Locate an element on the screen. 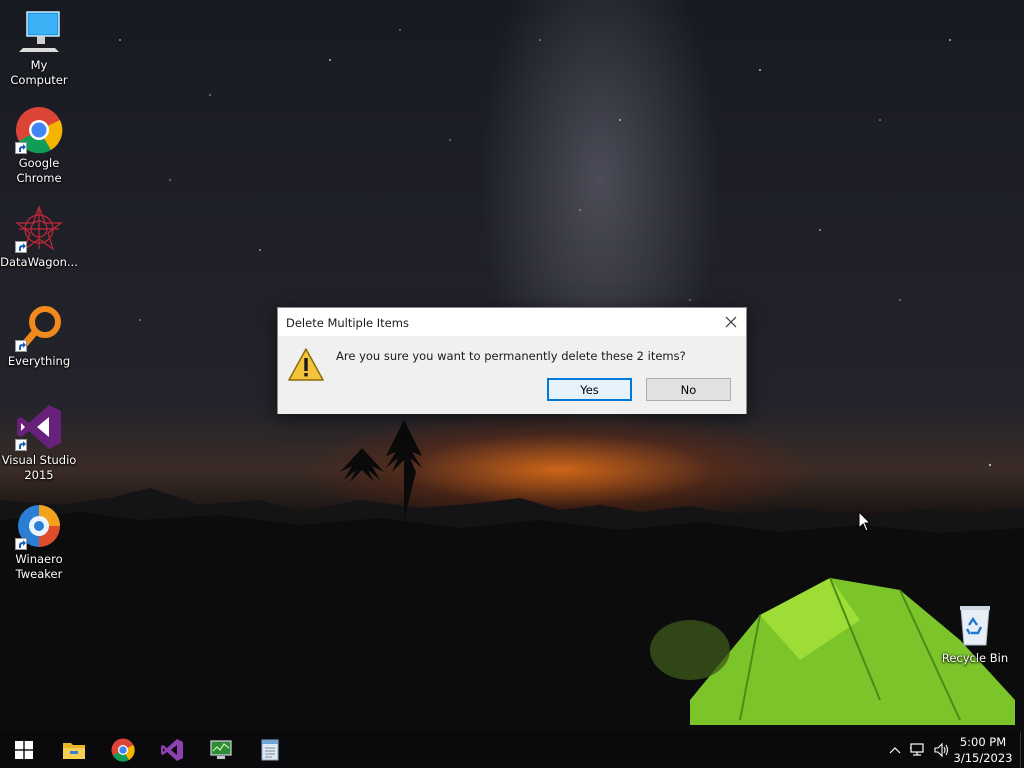 The width and height of the screenshot is (1024, 768). tray-network is located at coordinates (918, 750).